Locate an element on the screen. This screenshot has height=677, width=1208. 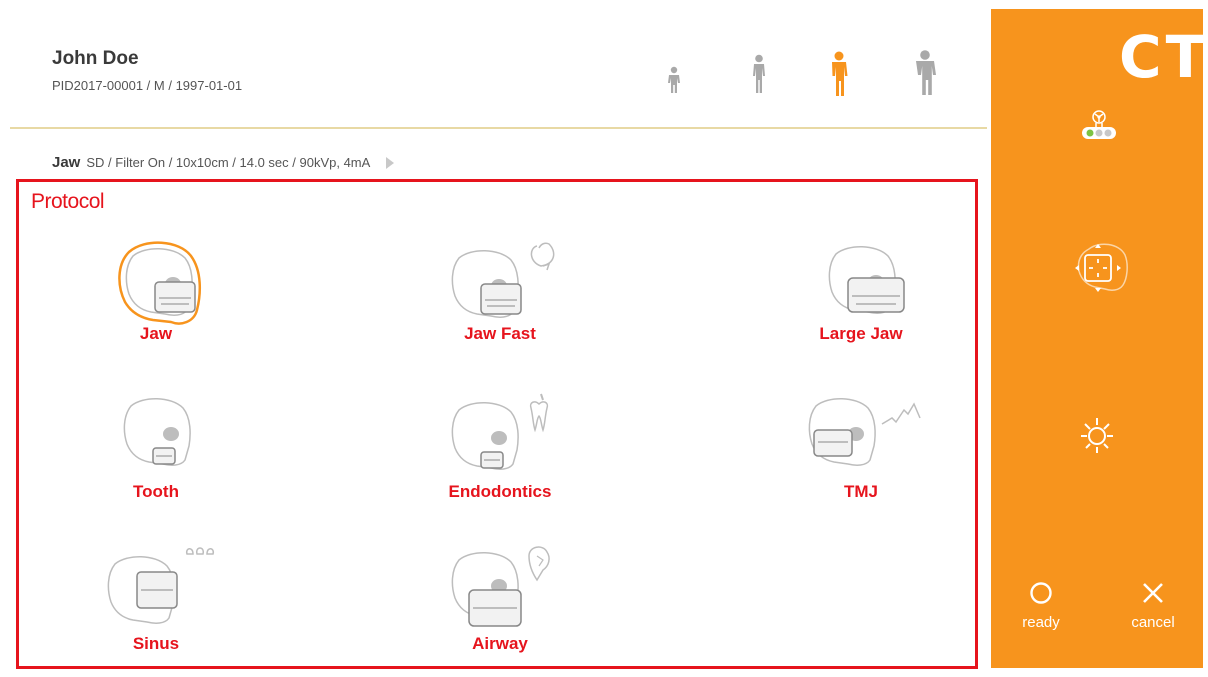
protocol-item-large-jaw: Large Jaw is located at coordinates (861, 303).